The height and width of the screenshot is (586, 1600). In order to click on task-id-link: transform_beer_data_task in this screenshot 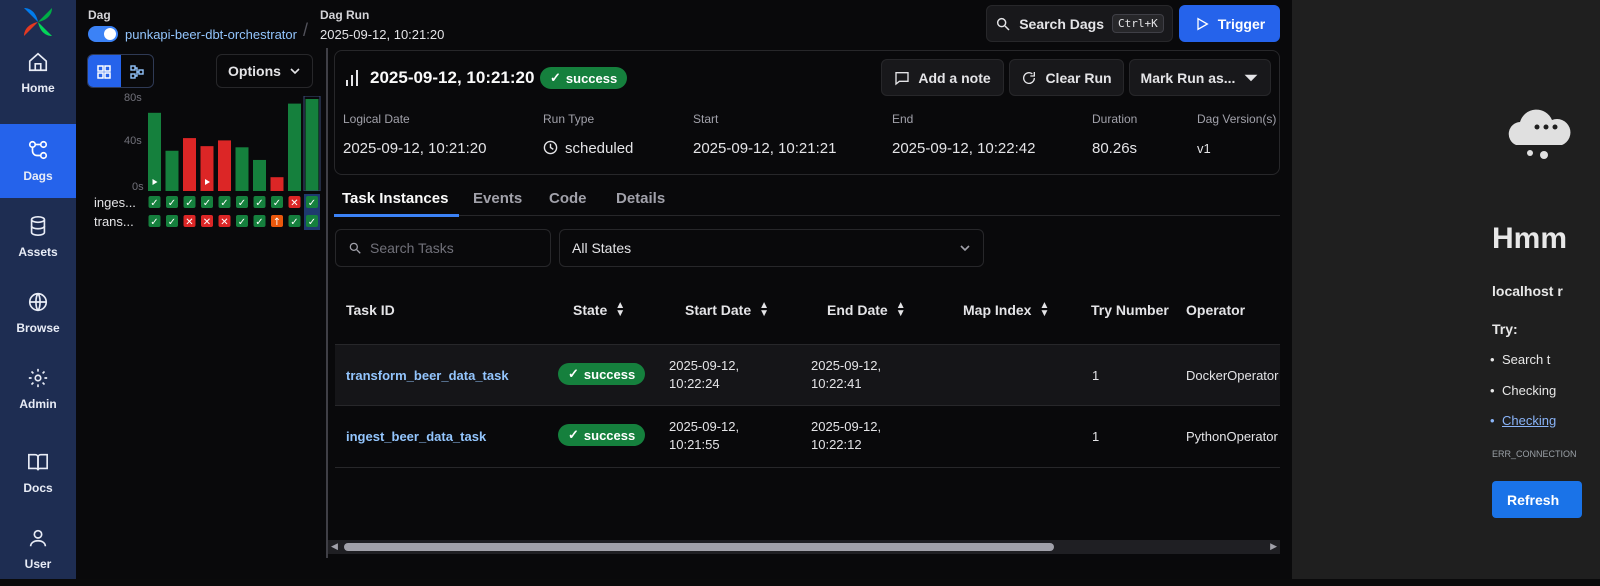, I will do `click(427, 376)`.